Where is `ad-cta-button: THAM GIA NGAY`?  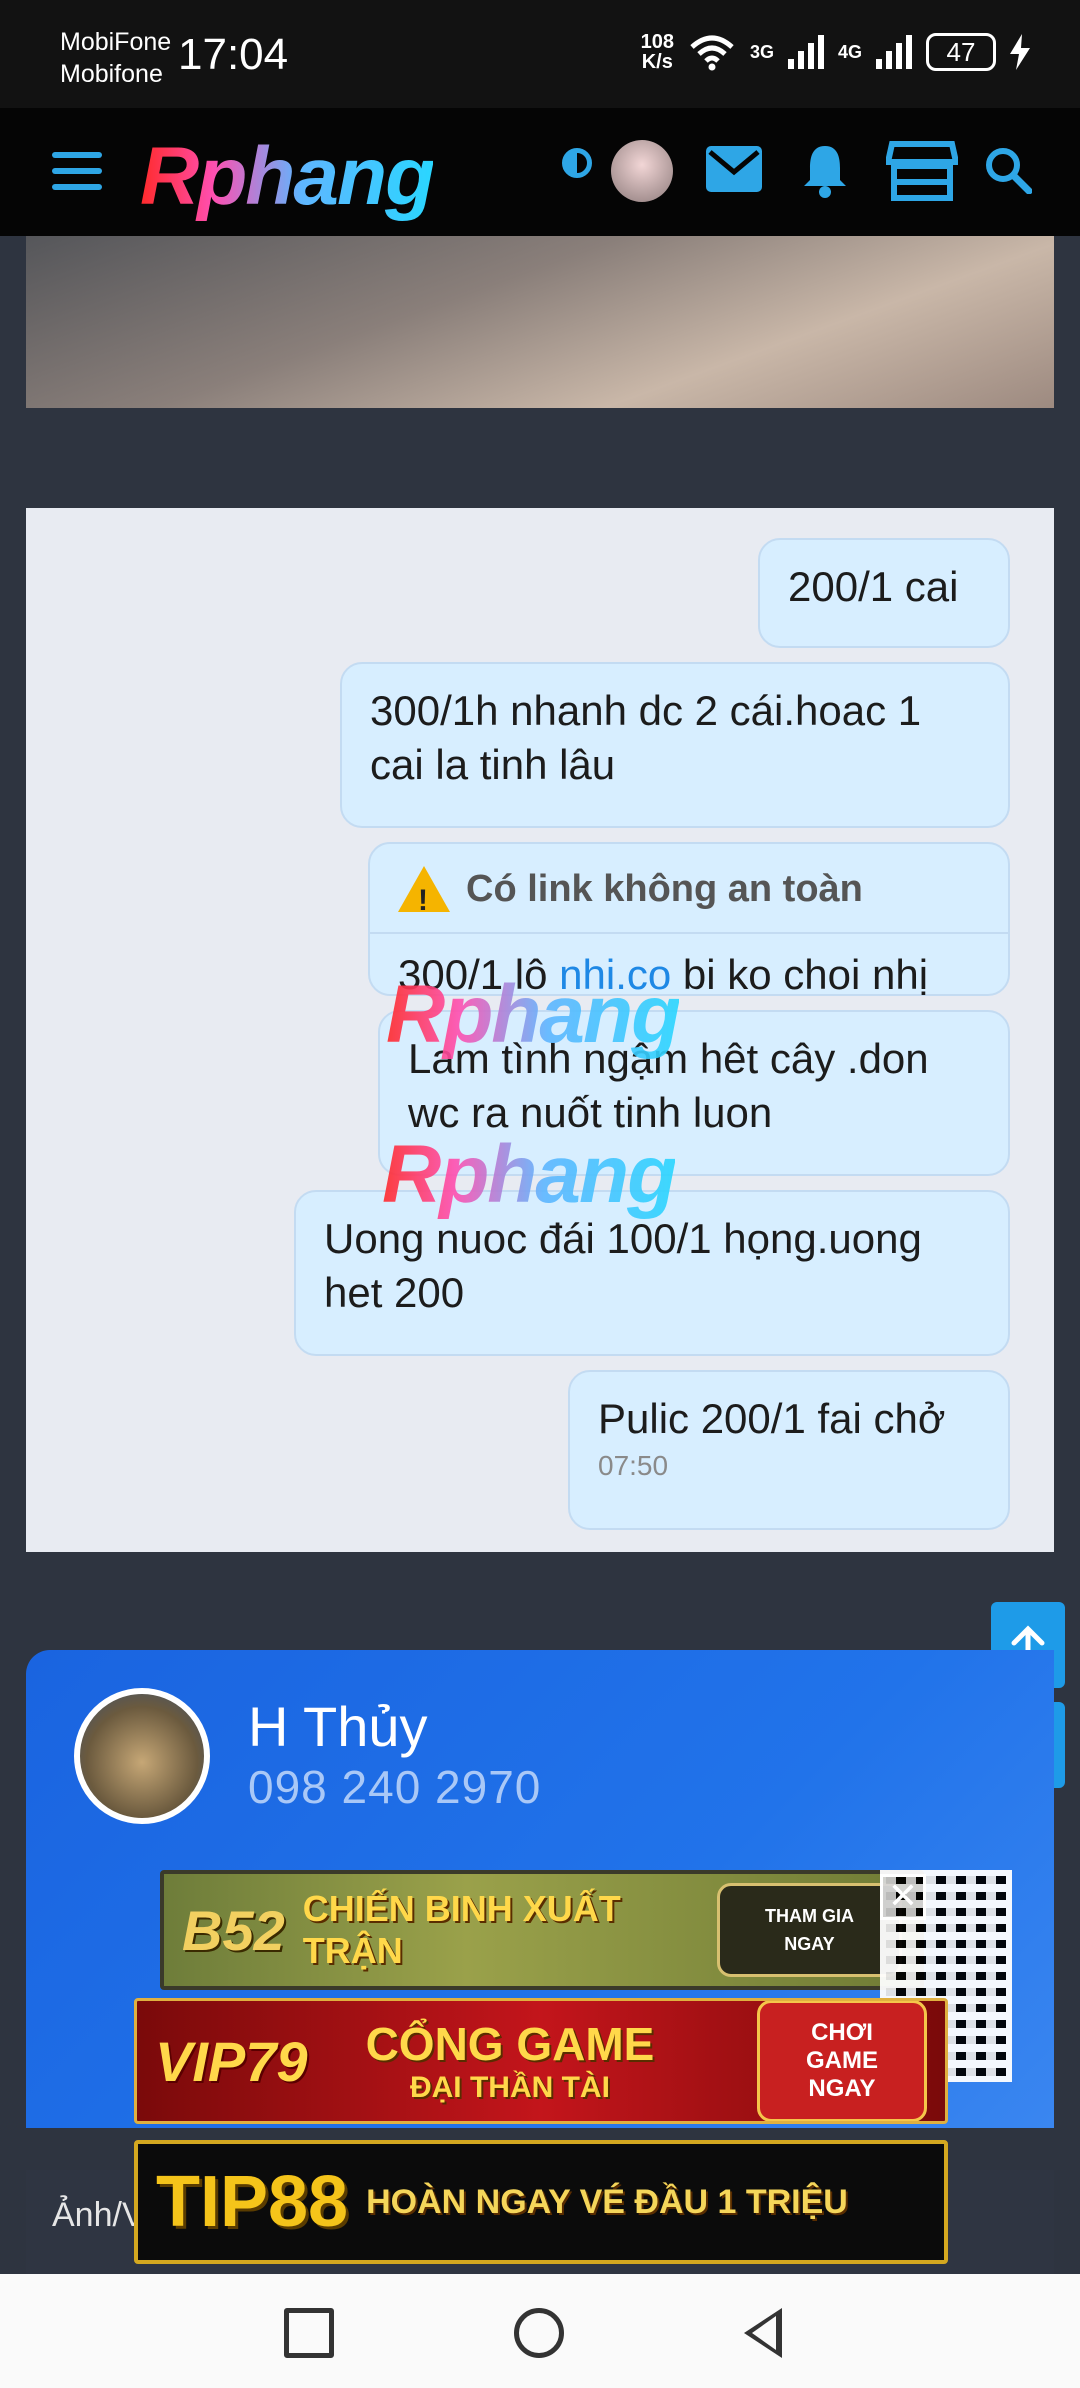
ad-cta-button: THAM GIA NGAY is located at coordinates (809, 1930).